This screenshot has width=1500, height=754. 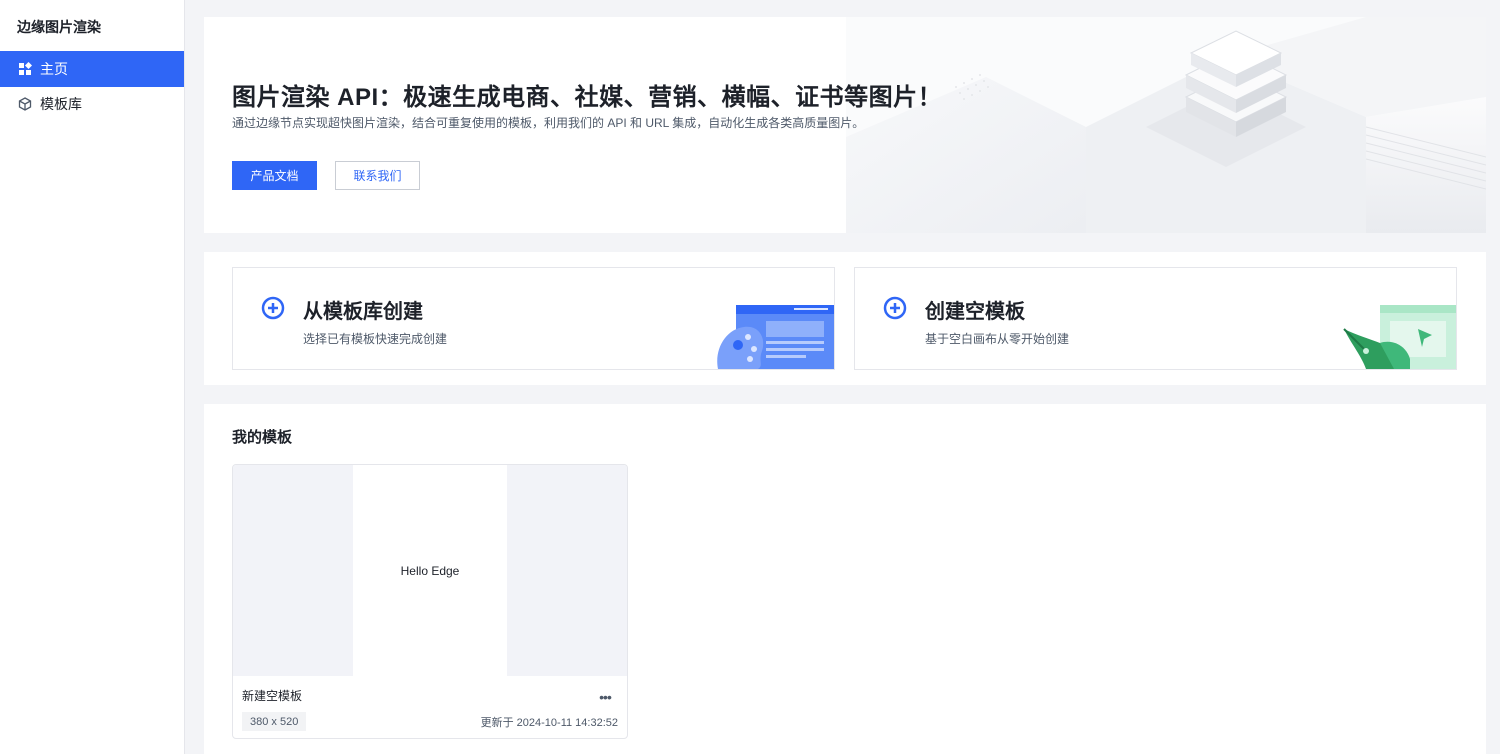 I want to click on card-title: 创建空模板, so click(x=975, y=312).